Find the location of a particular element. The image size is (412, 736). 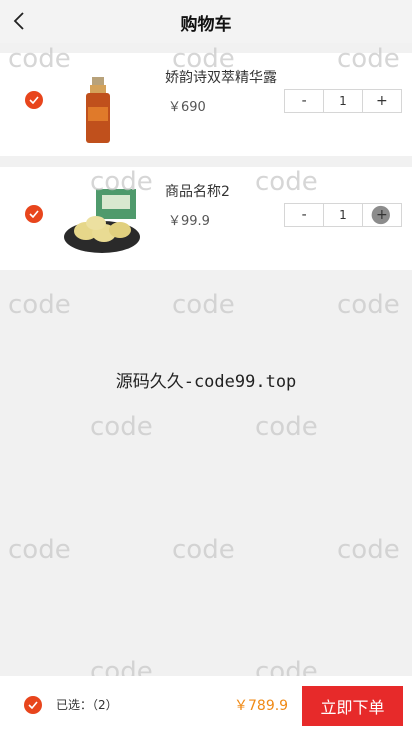

selected-count: 已选：（2） is located at coordinates (87, 705).